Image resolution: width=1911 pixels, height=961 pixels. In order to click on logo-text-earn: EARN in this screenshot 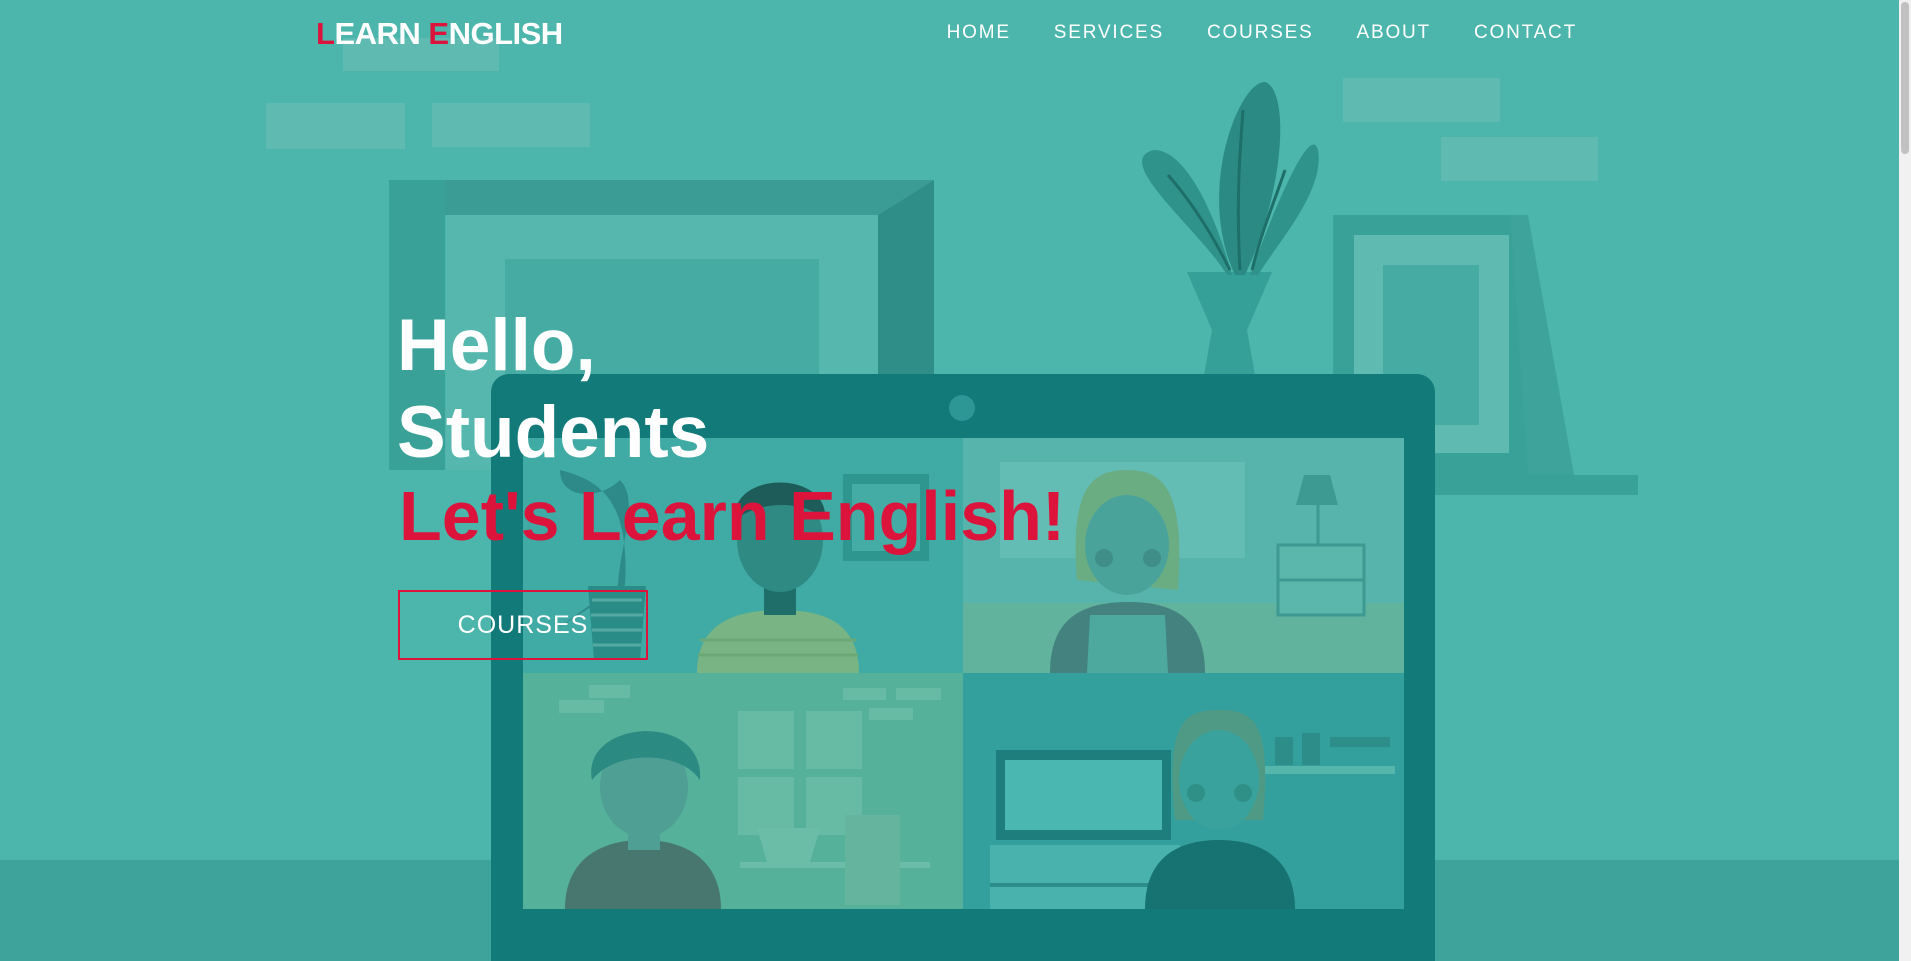, I will do `click(381, 33)`.